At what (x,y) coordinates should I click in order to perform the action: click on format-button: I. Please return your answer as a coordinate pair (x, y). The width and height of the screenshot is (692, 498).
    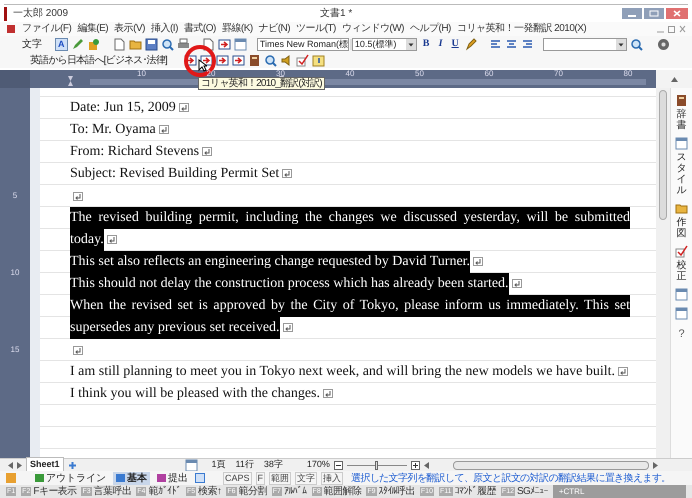
    Looking at the image, I should click on (440, 44).